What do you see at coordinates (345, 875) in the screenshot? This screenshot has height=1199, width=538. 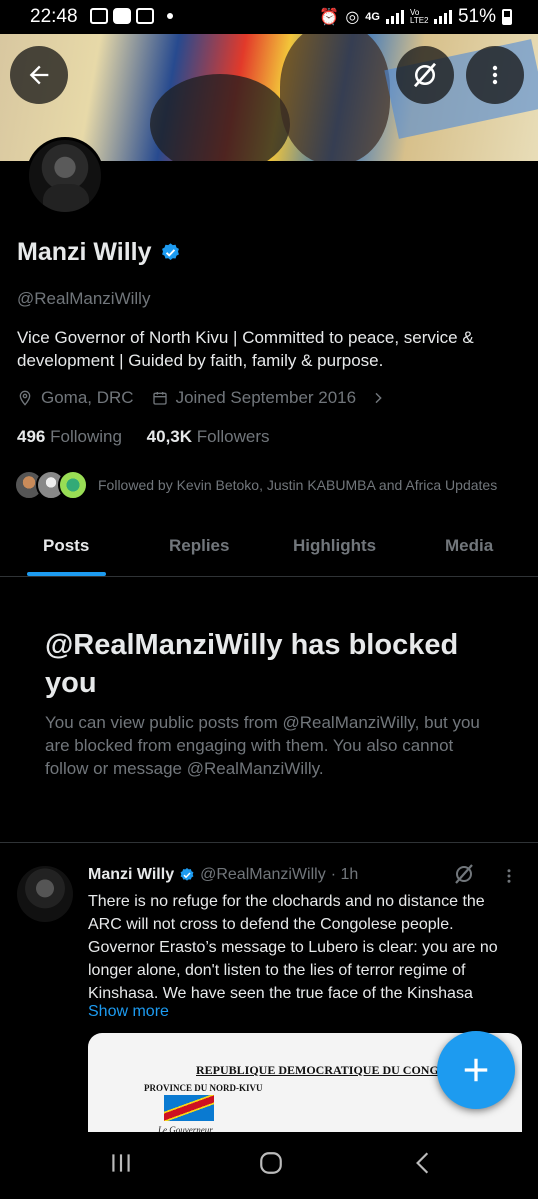 I see `post-time: · 1h` at bounding box center [345, 875].